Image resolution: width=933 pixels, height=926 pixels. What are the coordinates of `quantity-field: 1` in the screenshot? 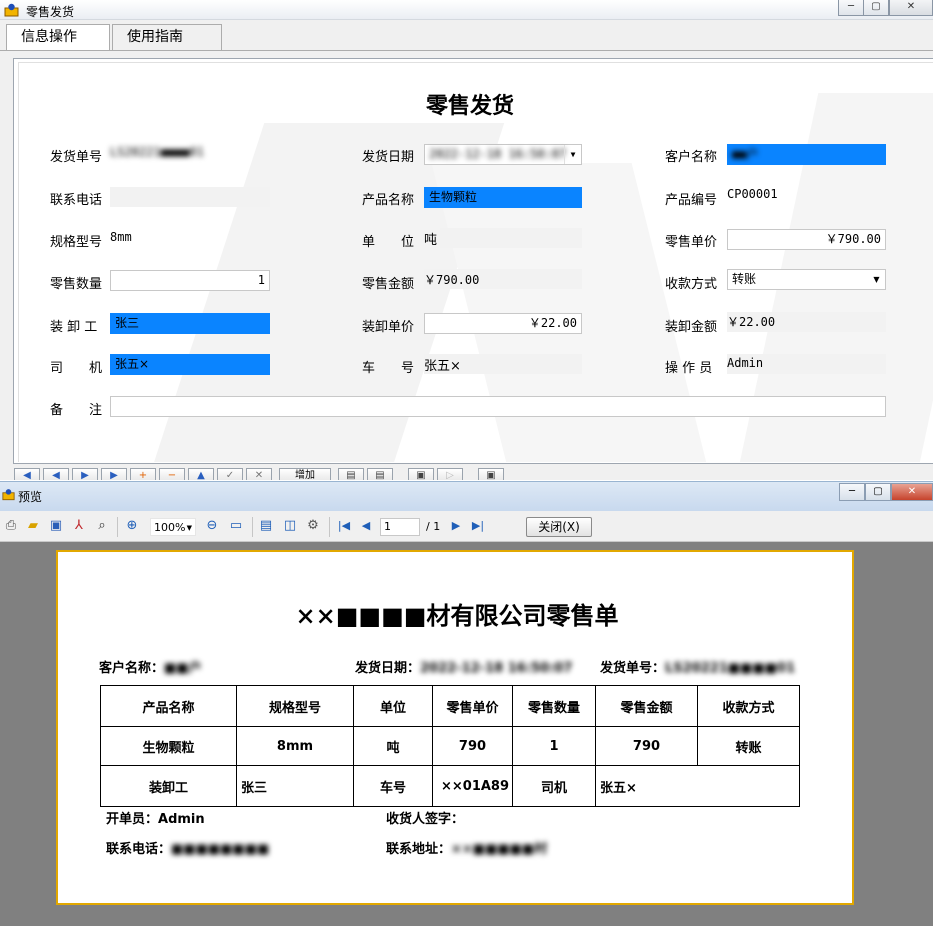 It's located at (190, 280).